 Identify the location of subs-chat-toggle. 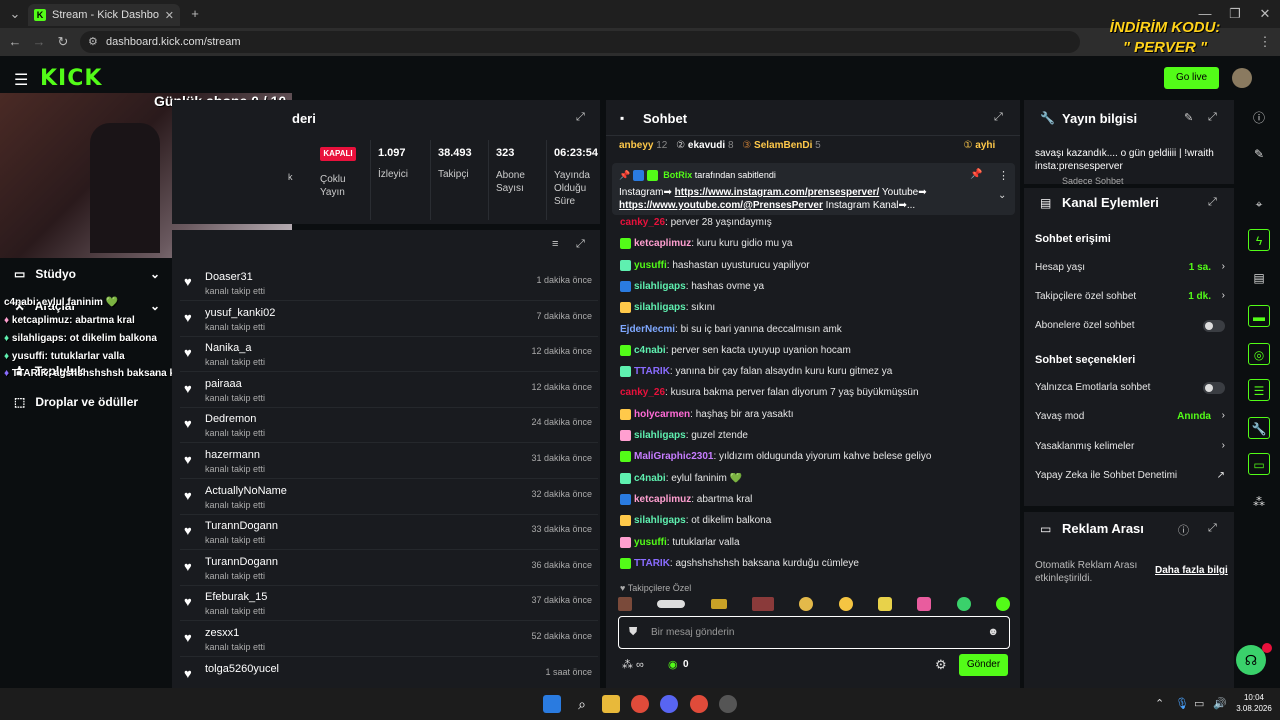
(1214, 326).